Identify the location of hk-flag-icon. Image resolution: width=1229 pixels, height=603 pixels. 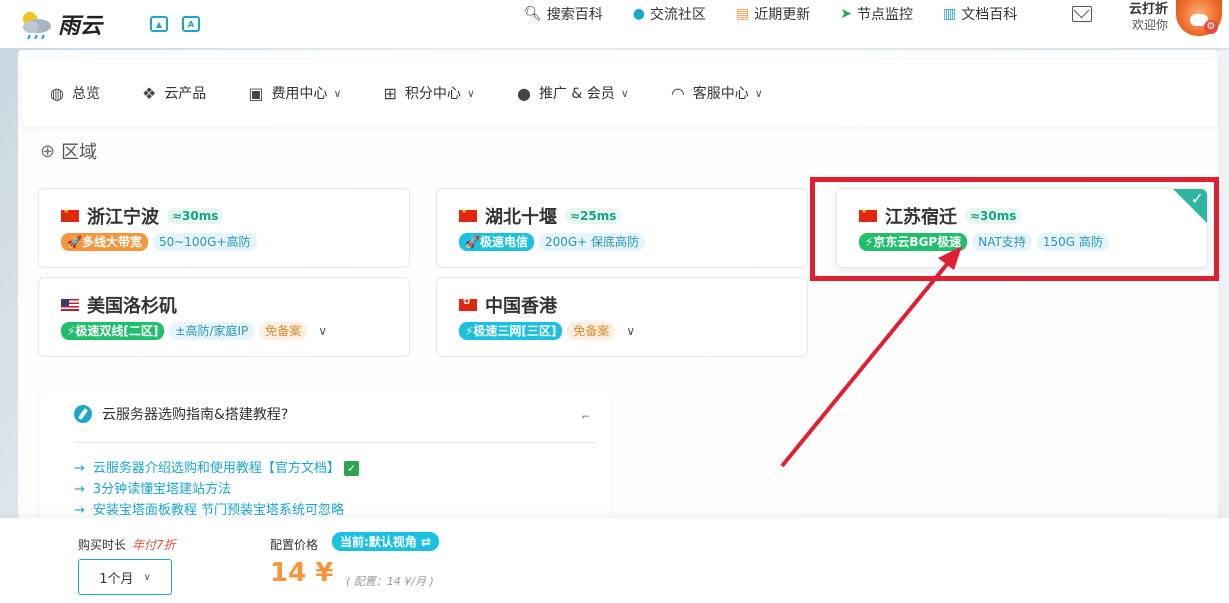
(468, 304).